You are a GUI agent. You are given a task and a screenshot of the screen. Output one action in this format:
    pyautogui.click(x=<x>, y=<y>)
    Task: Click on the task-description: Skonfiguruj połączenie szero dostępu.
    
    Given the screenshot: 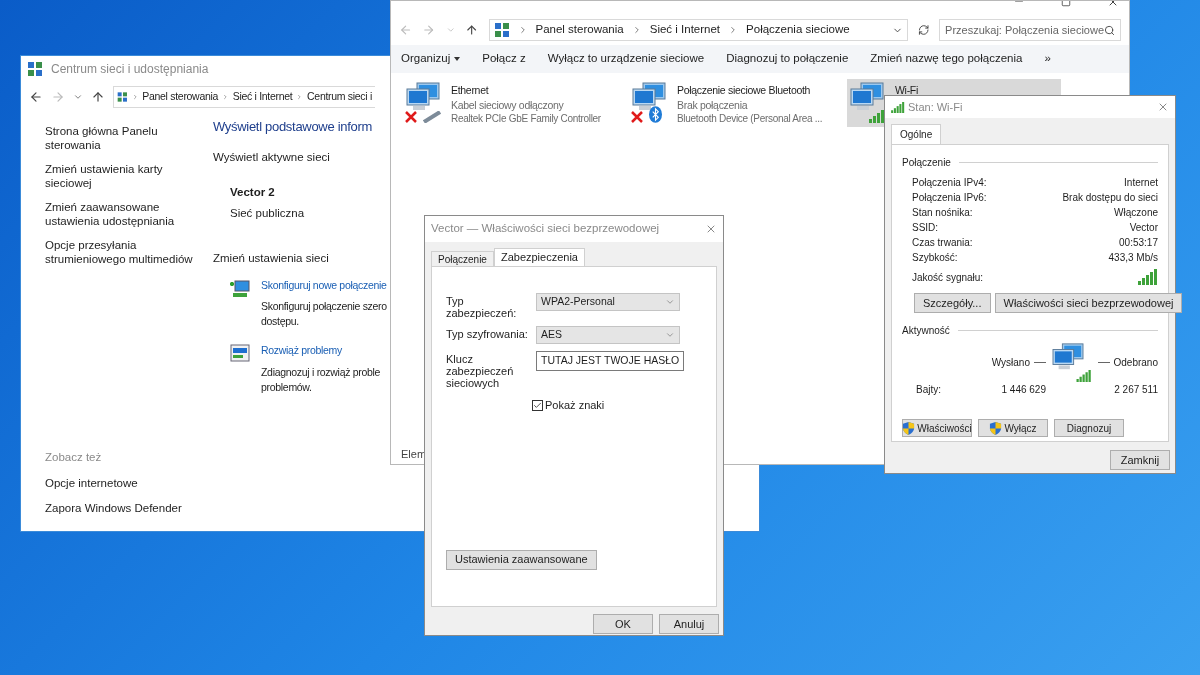 What is the action you would take?
    pyautogui.click(x=324, y=314)
    